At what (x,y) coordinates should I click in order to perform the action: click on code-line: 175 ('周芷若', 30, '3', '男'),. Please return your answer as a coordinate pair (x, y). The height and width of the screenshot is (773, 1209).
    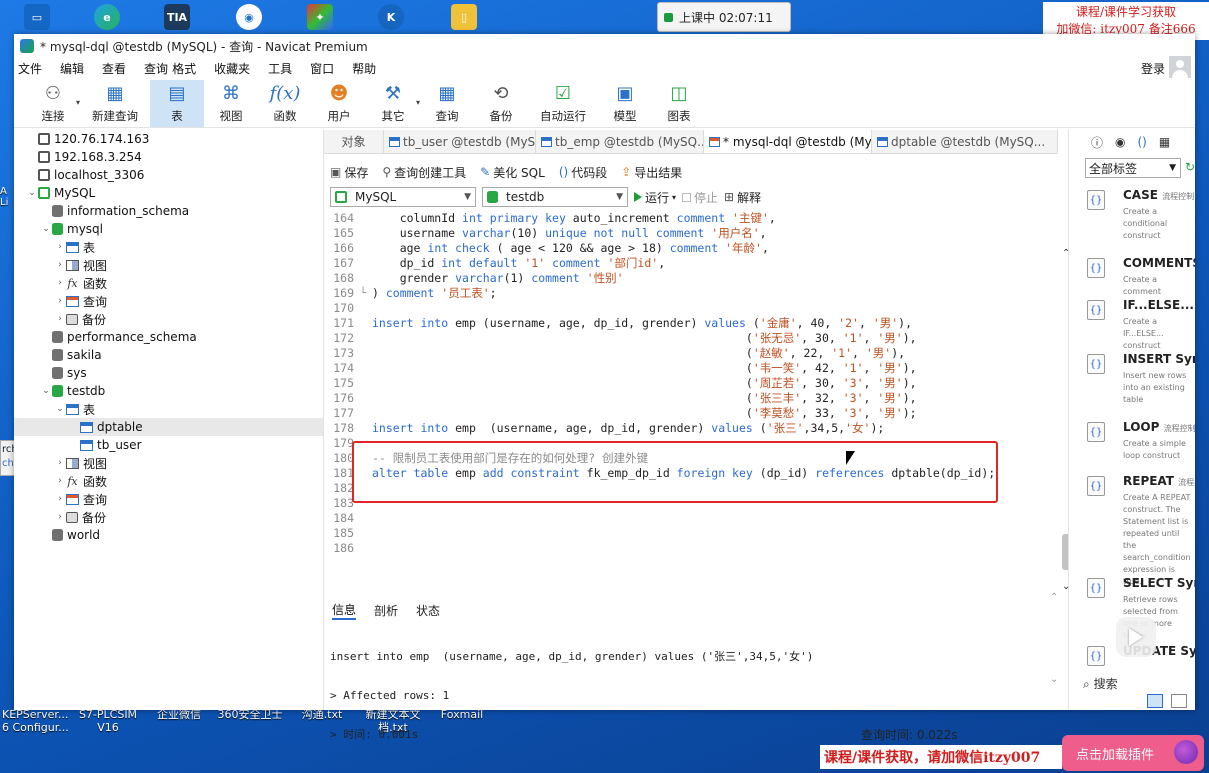
    Looking at the image, I should click on (686, 383).